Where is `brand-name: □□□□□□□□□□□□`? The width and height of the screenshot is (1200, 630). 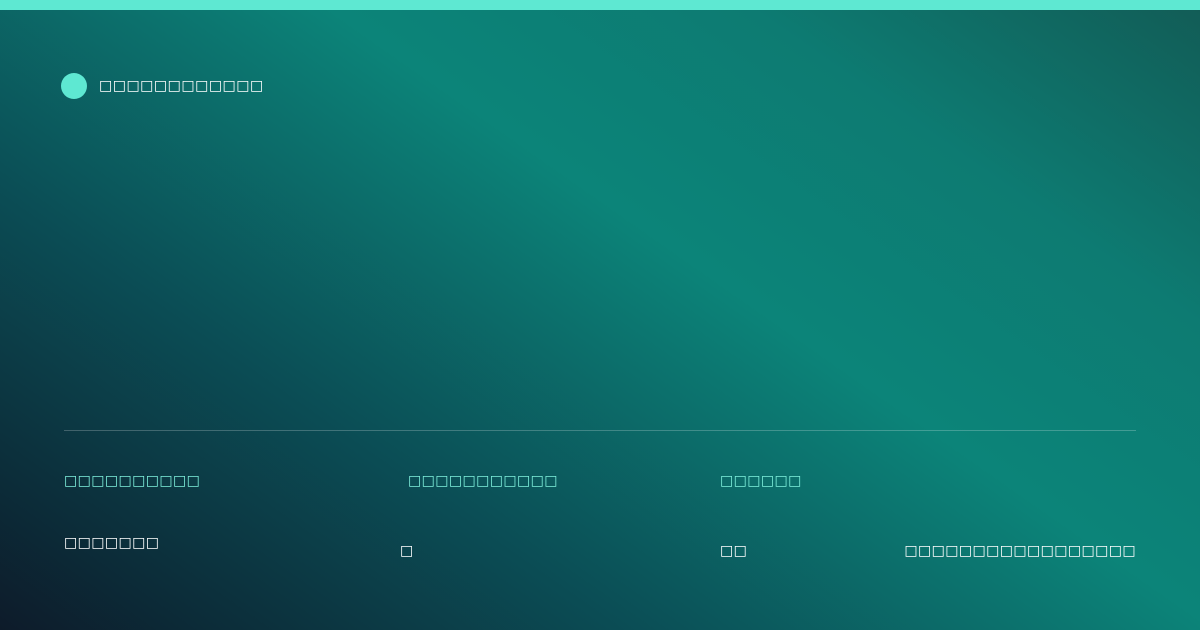 brand-name: □□□□□□□□□□□□ is located at coordinates (181, 86).